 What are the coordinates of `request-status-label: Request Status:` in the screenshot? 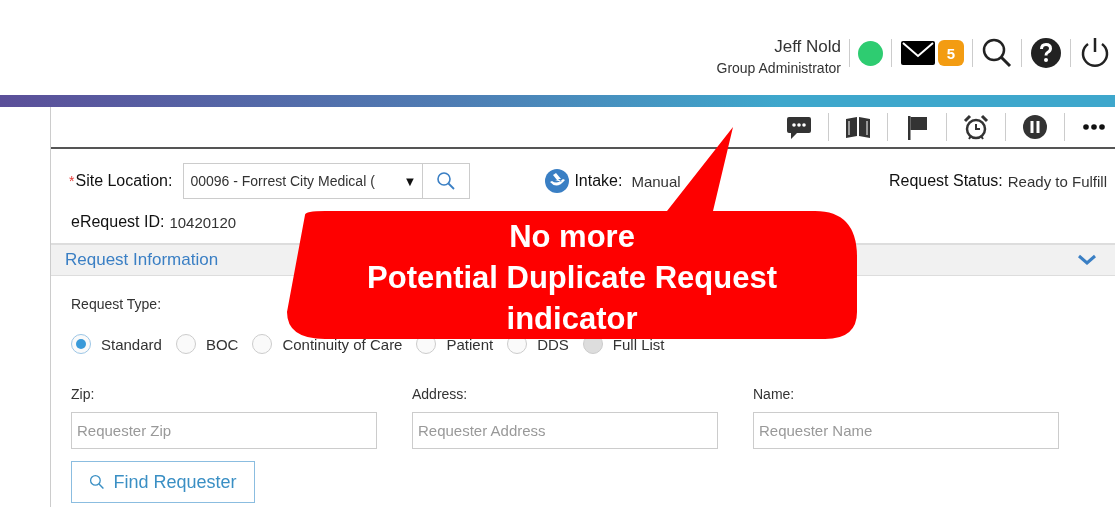 It's located at (945, 181).